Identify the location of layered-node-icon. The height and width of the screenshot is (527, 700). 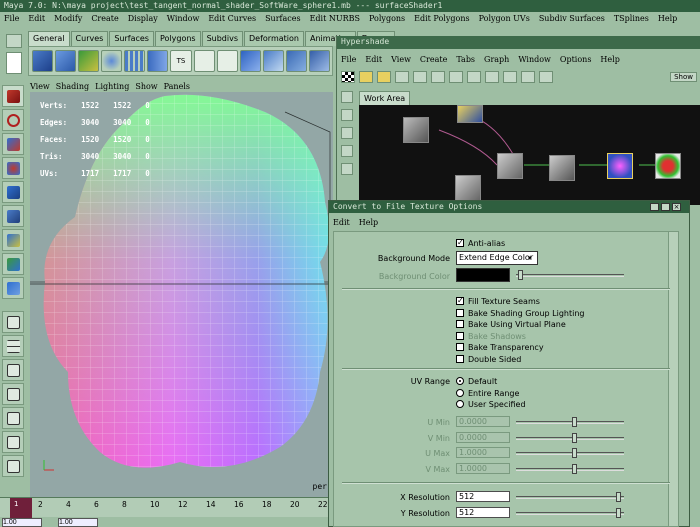
(562, 168).